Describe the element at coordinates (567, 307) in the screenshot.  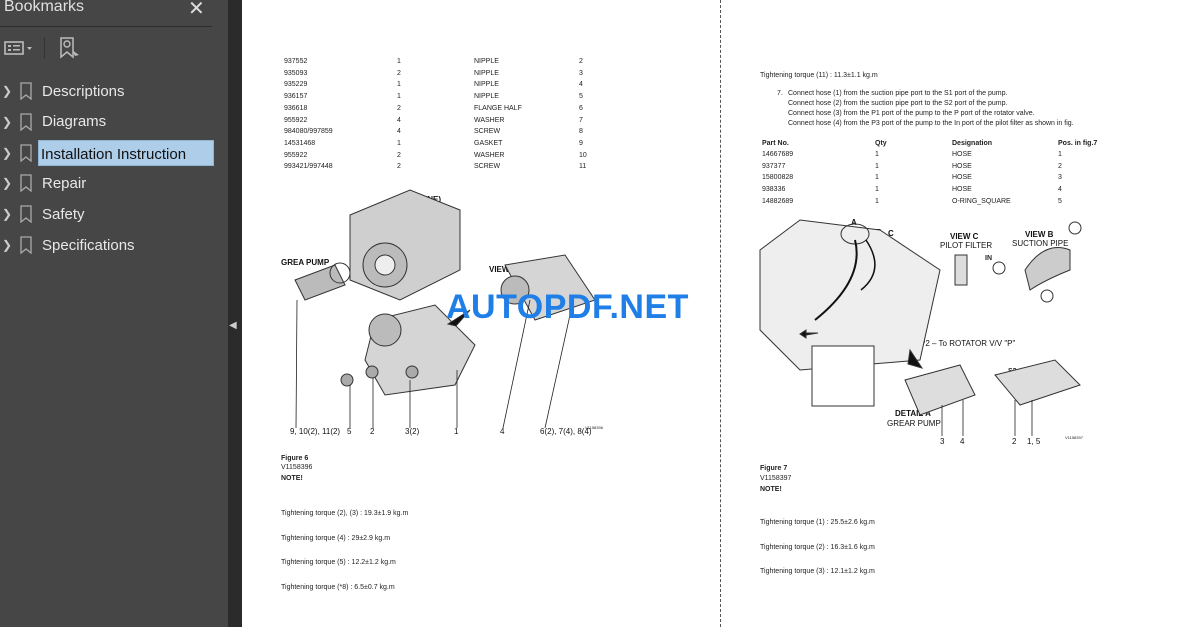
I see `watermark: AUTOPDF.NET` at that location.